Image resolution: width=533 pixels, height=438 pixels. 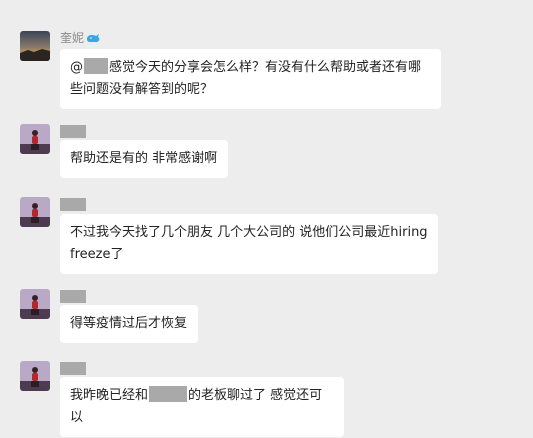 I want to click on message-4: 得等疫情过后才恢复, so click(x=170, y=319).